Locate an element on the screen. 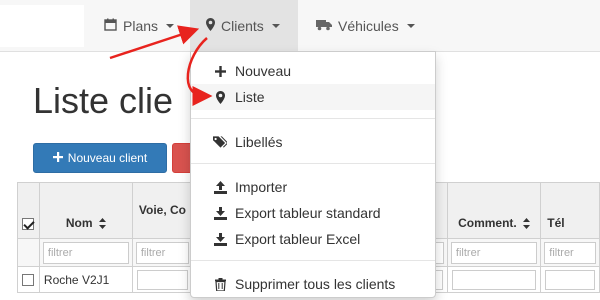 The image size is (600, 300). column-header-tel: Tél is located at coordinates (570, 210).